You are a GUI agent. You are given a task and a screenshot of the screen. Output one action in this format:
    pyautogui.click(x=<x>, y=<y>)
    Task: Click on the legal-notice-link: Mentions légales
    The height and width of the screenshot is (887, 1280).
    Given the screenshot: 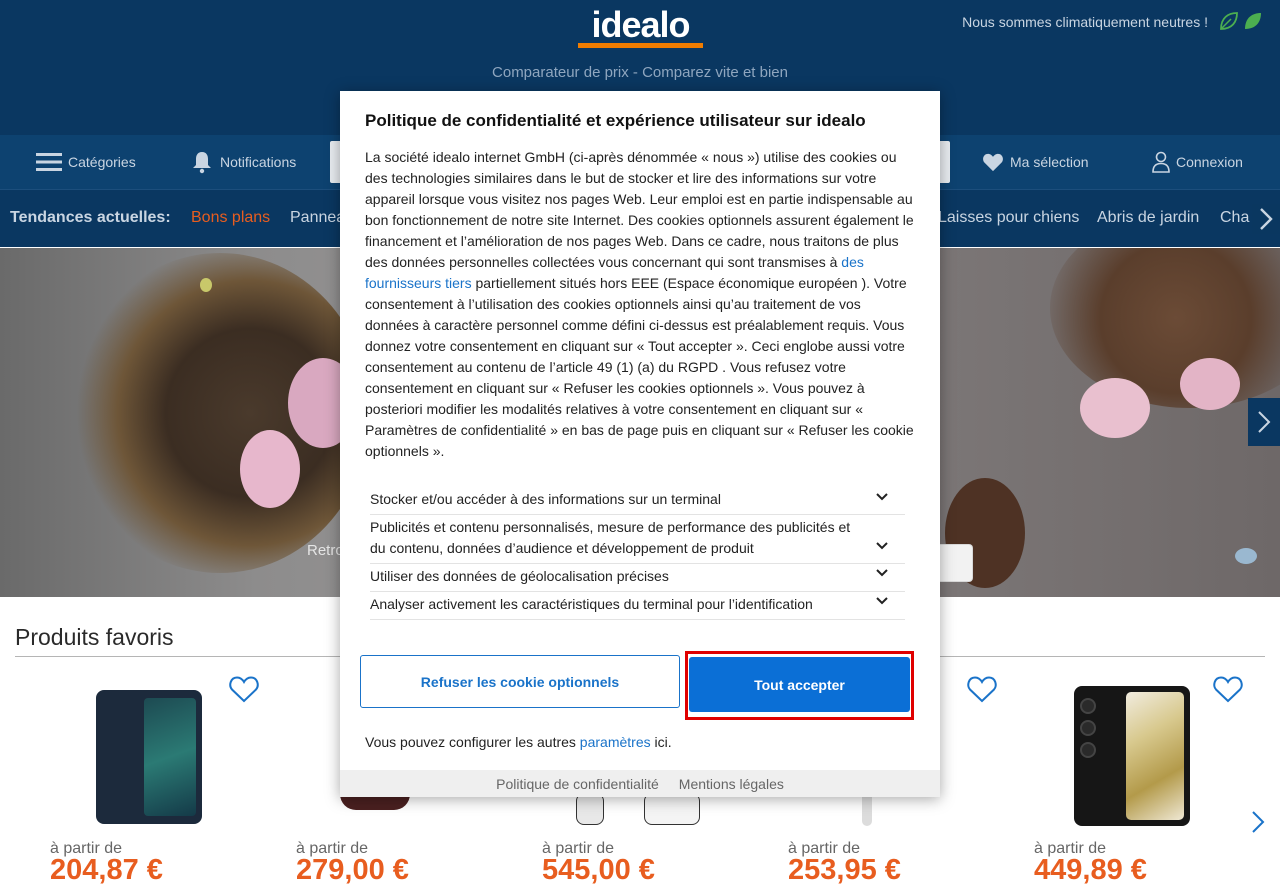 What is the action you would take?
    pyautogui.click(x=731, y=784)
    